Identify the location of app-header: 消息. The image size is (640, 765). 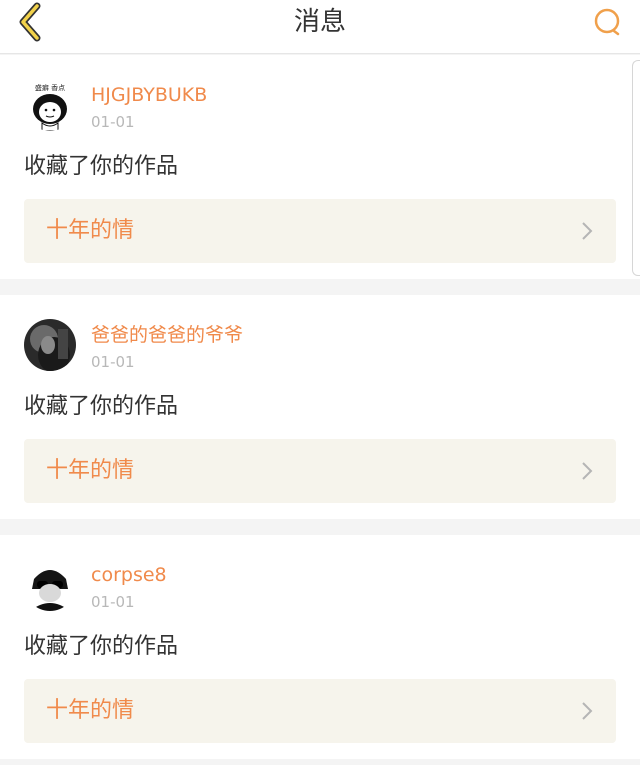
(320, 27).